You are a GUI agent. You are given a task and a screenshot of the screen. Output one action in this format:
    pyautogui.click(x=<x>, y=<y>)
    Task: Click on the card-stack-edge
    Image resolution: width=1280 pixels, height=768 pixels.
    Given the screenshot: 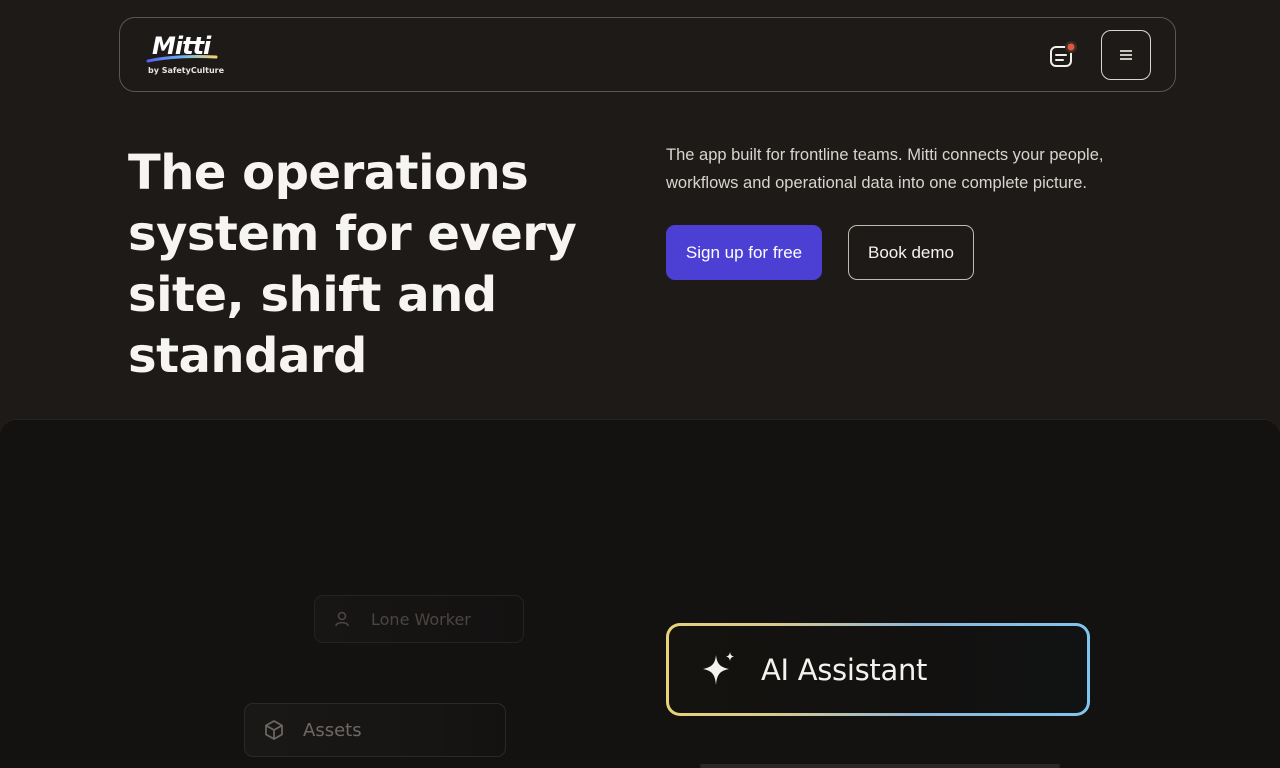 What is the action you would take?
    pyautogui.click(x=880, y=766)
    